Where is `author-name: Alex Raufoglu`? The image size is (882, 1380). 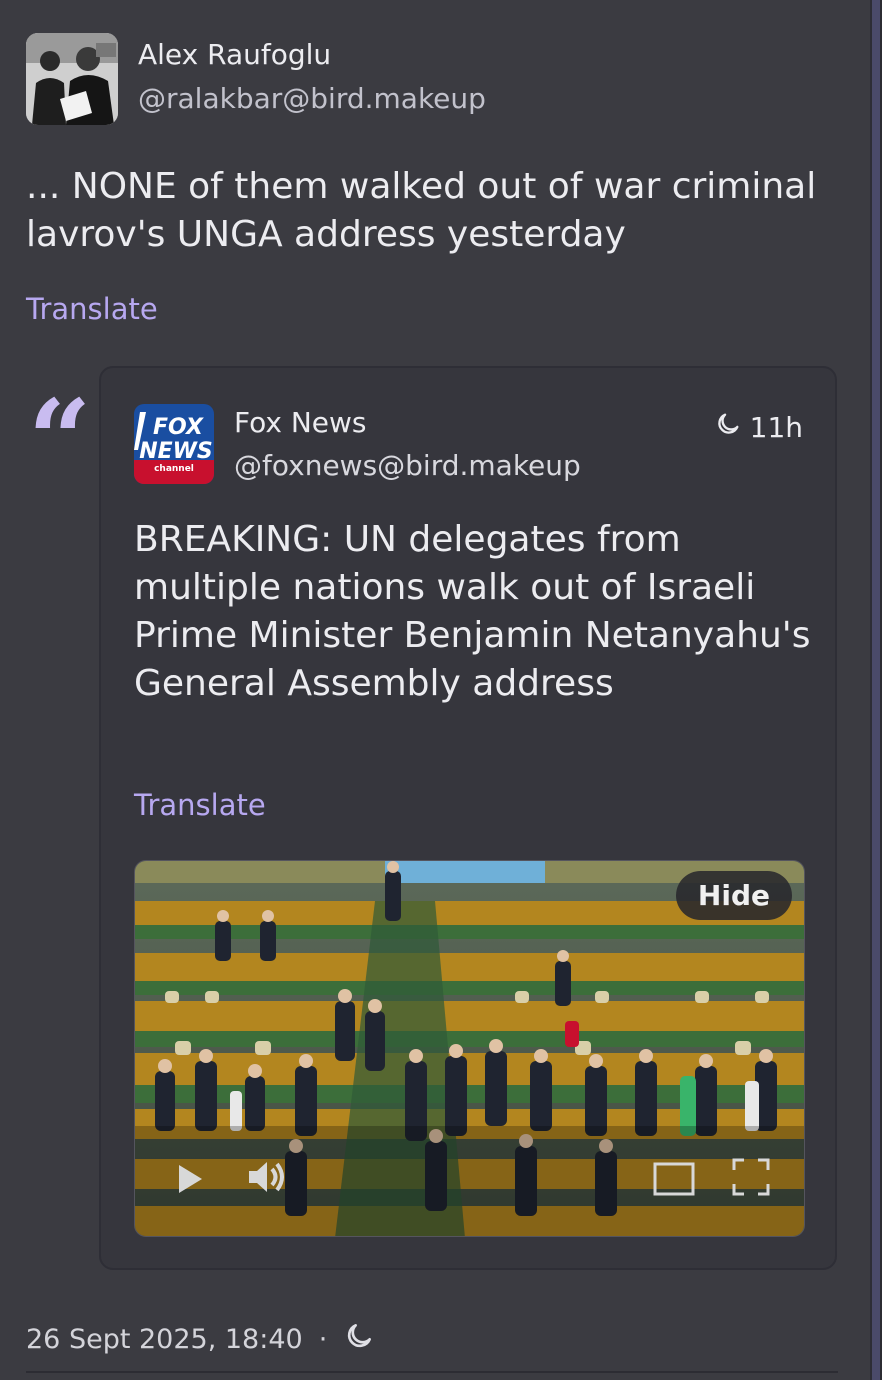 author-name: Alex Raufoglu is located at coordinates (234, 54).